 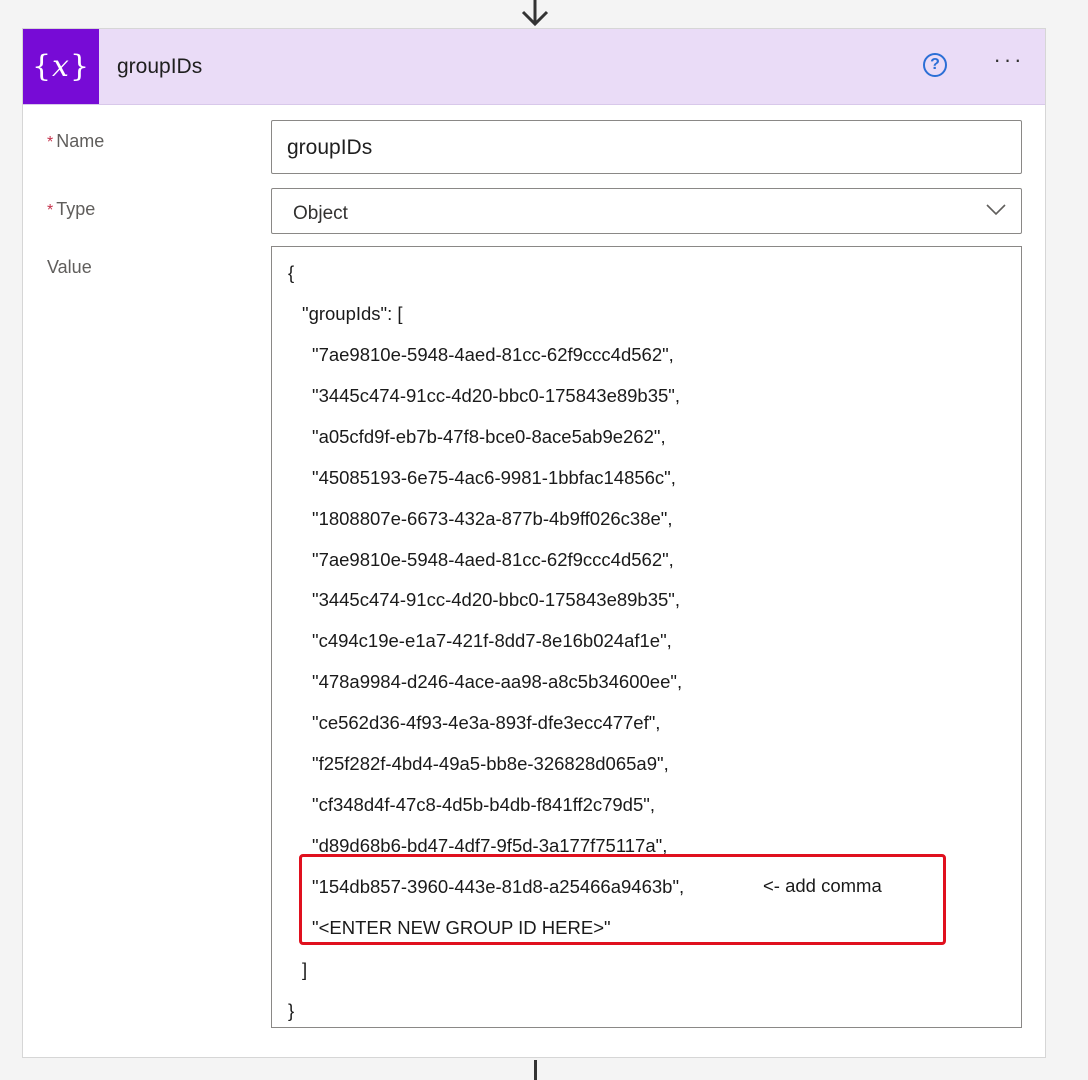 I want to click on value-label: Value, so click(x=69, y=267).